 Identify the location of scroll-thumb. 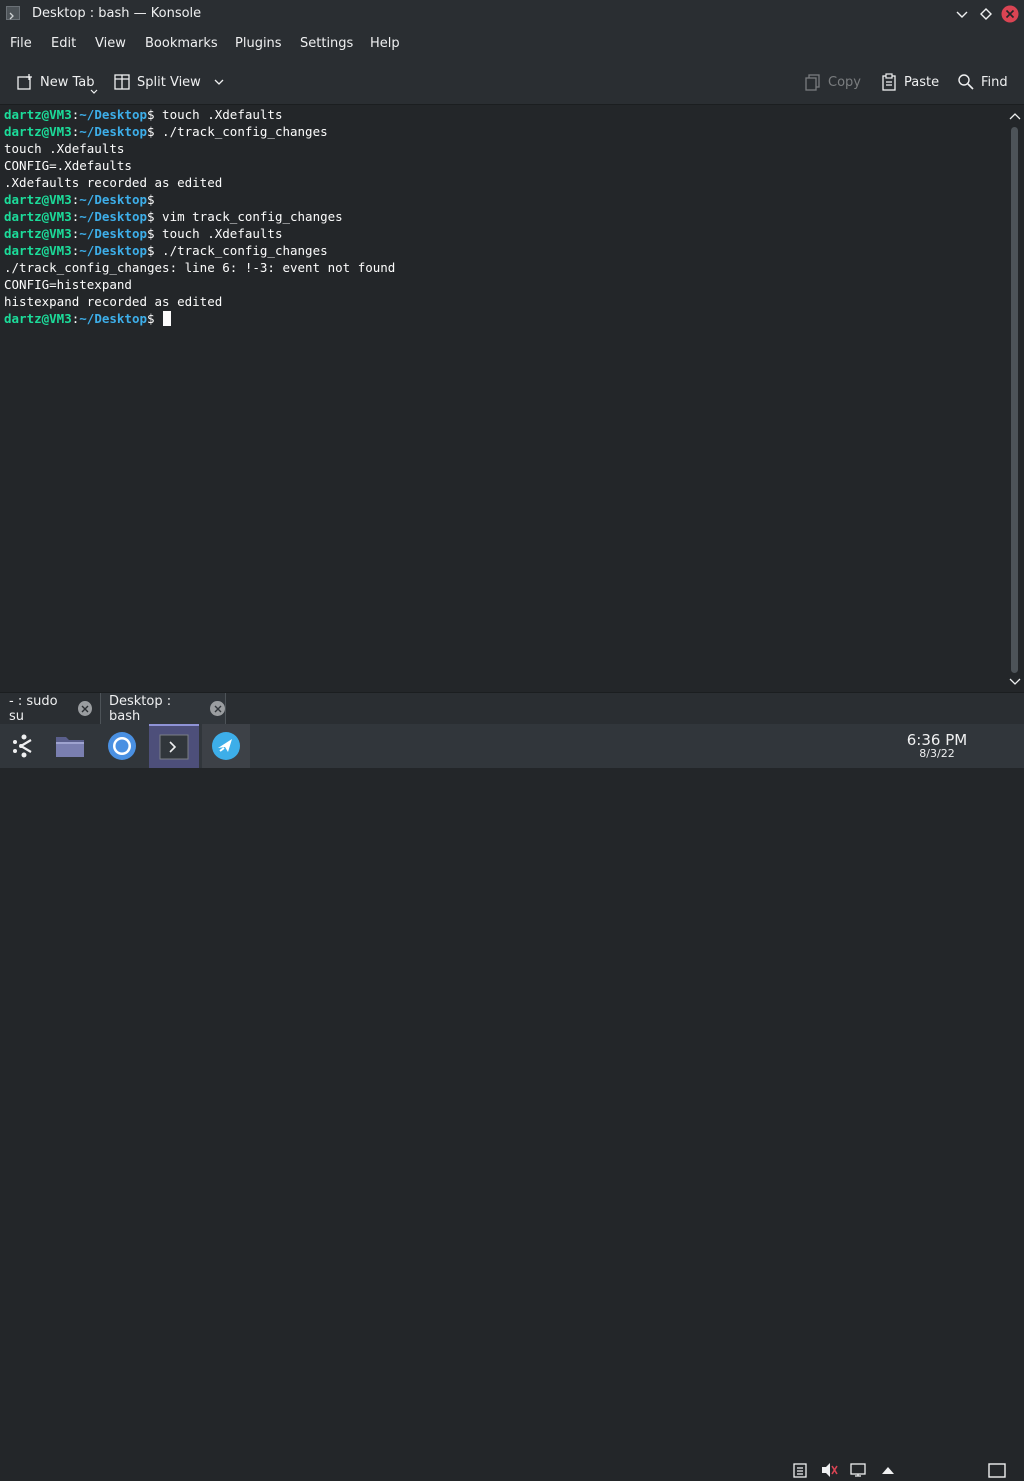
(1014, 400).